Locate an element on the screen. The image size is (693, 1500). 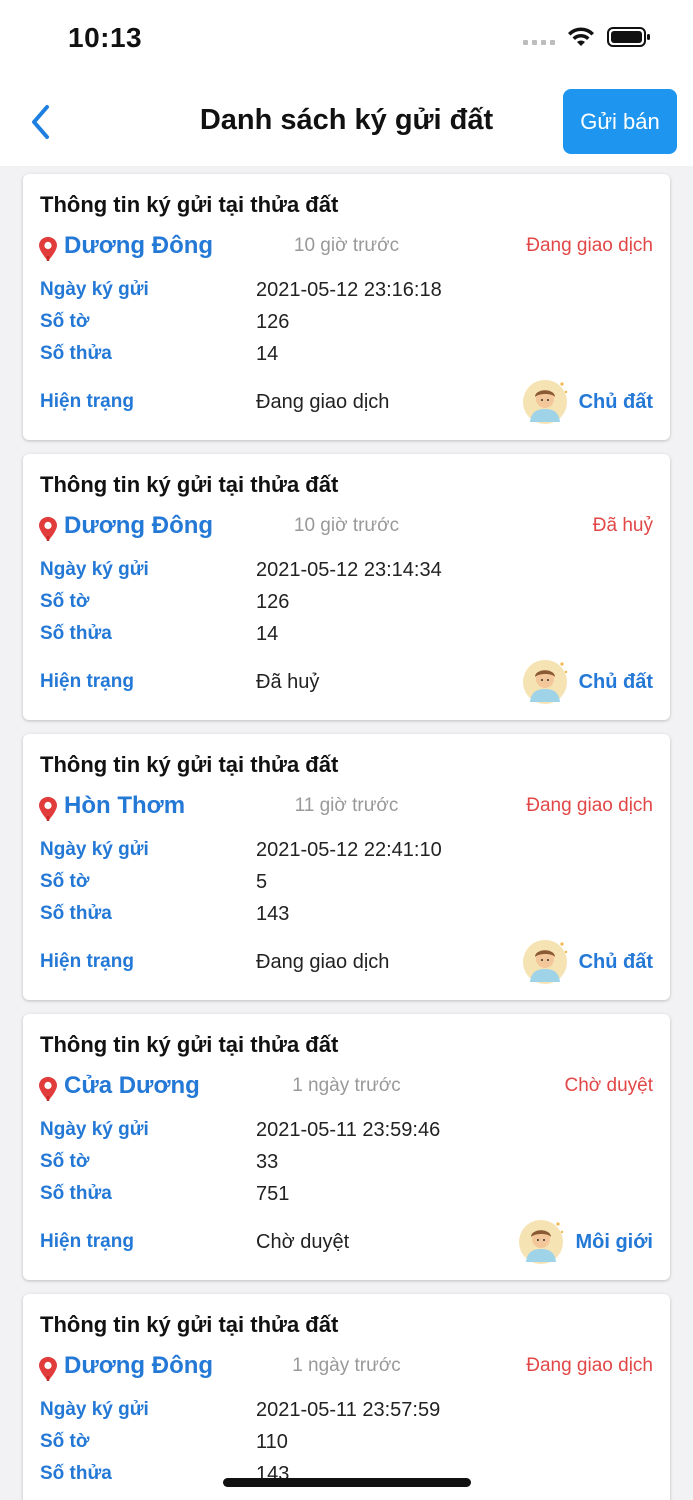
sheet-row: Số tờ 5 is located at coordinates (346, 882).